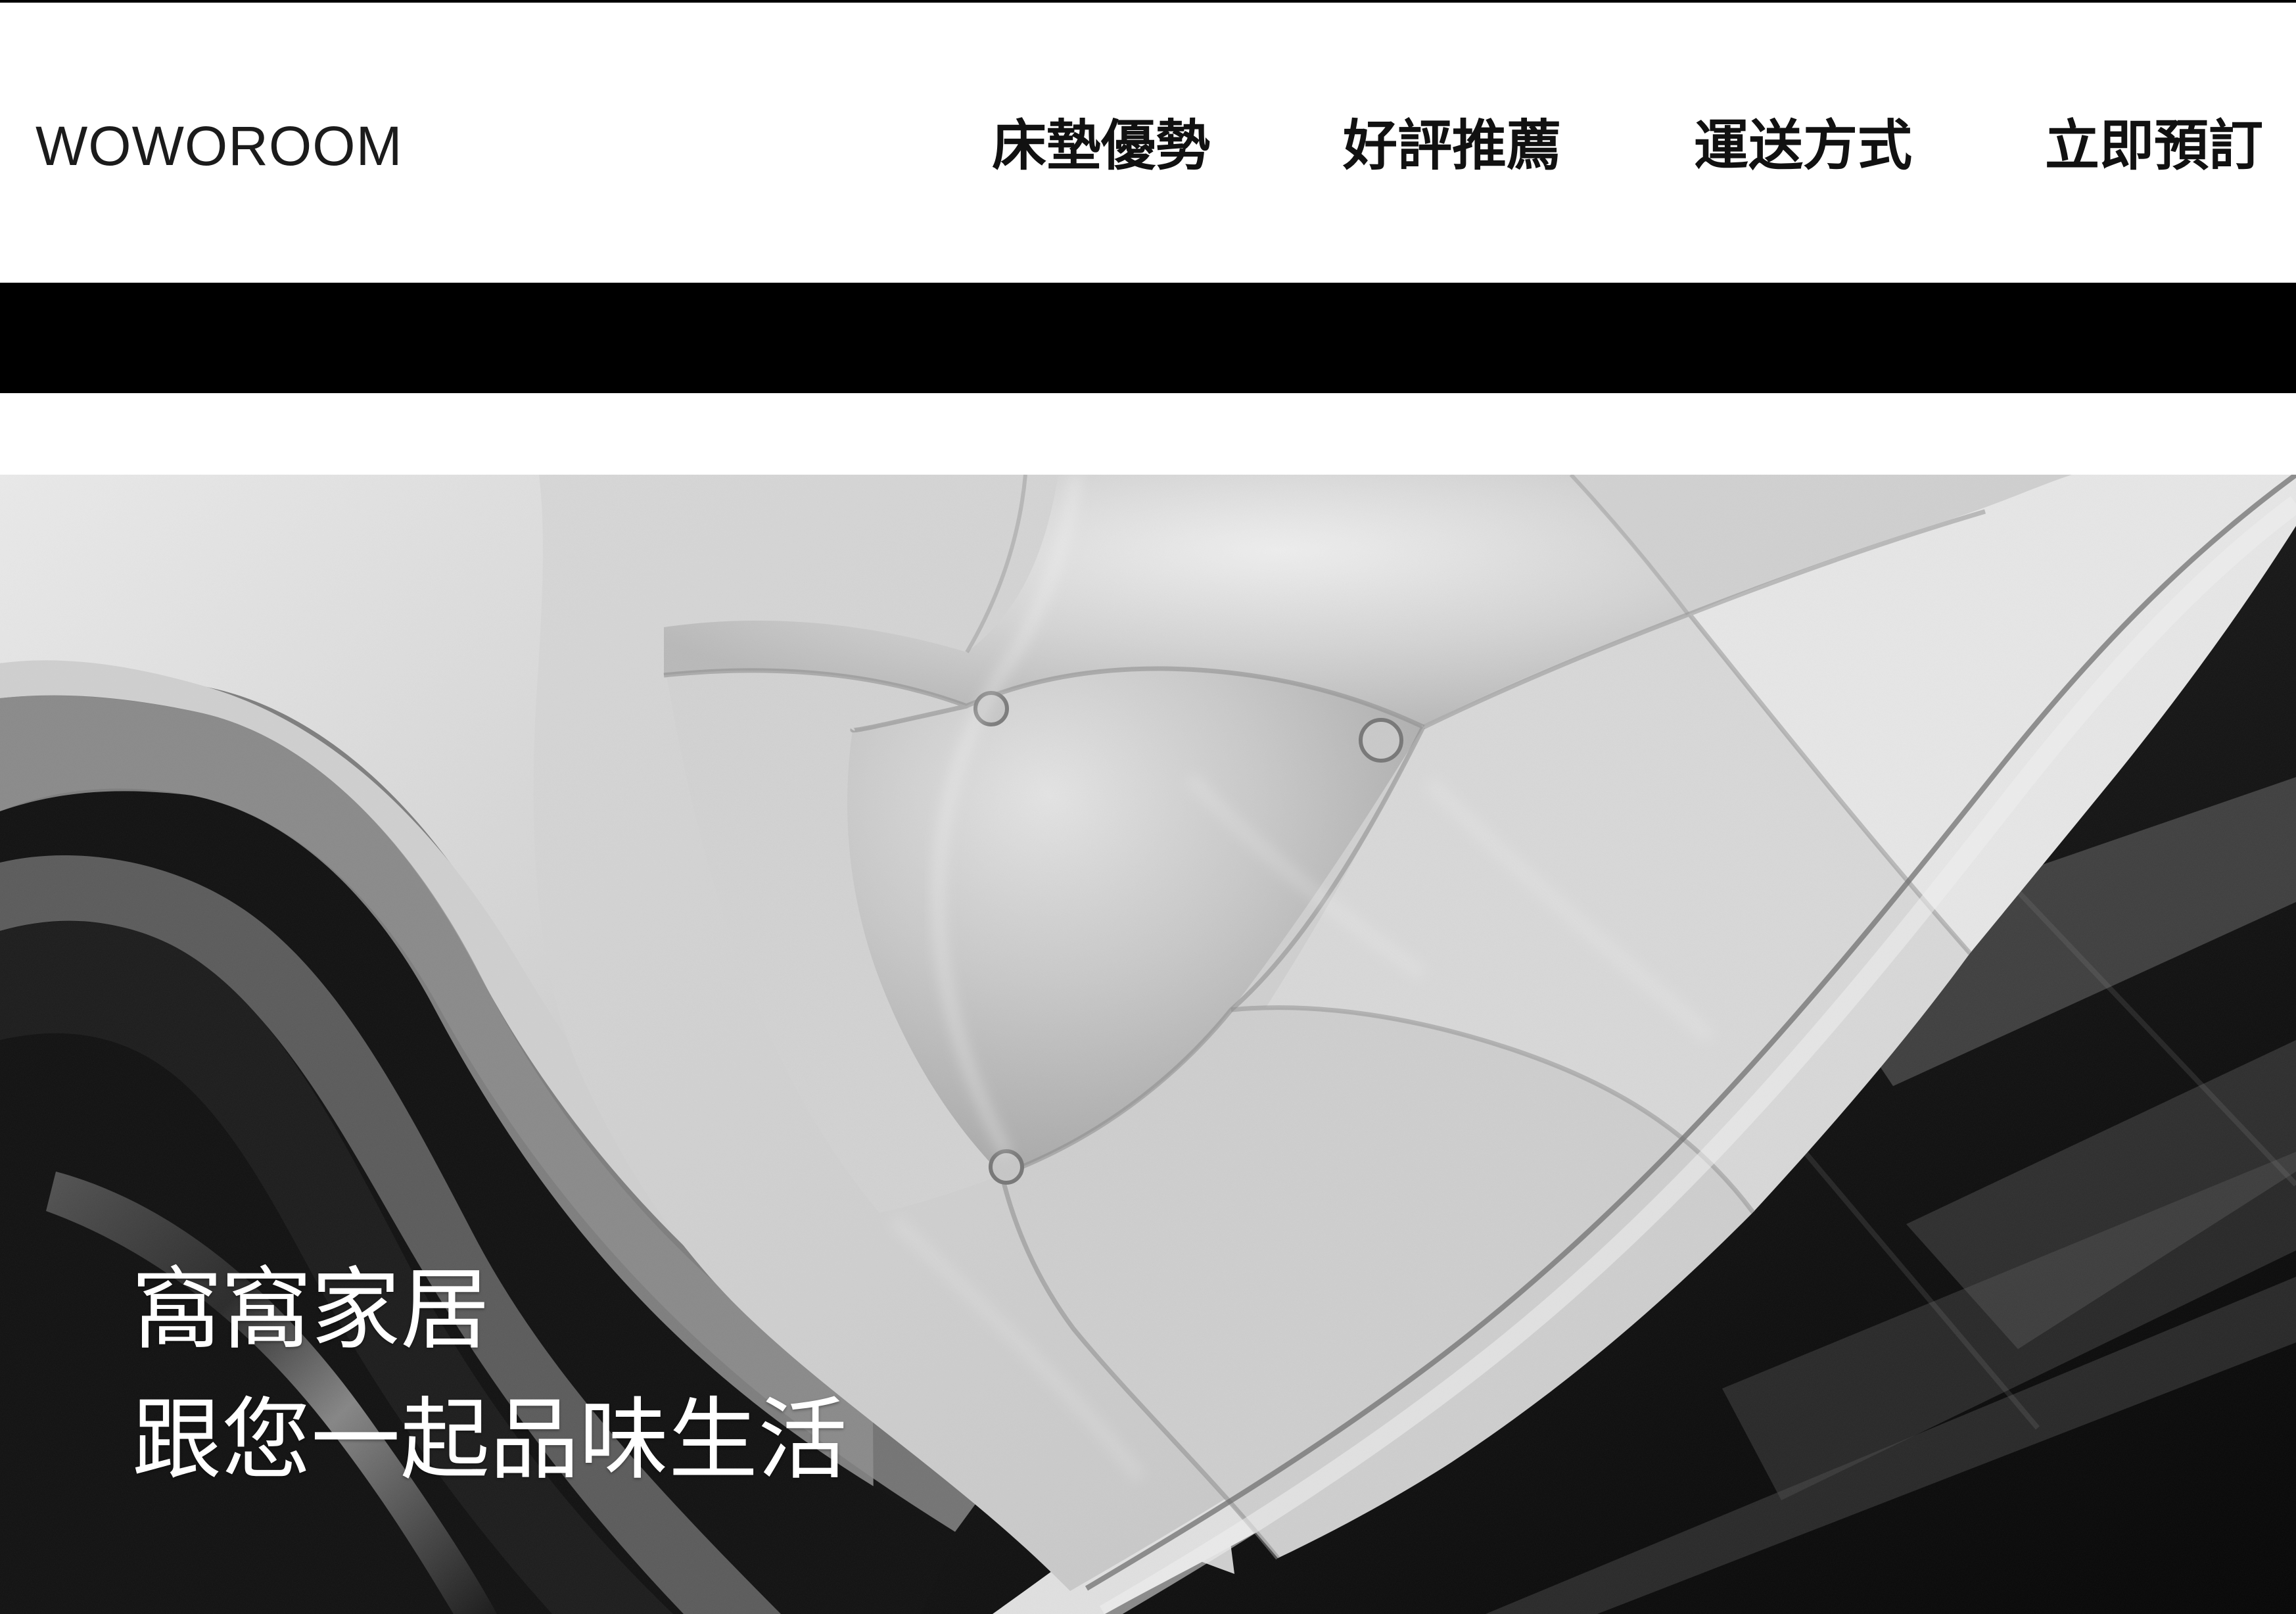 Image resolution: width=2296 pixels, height=1614 pixels. I want to click on hero-headline-line-2: 跟您一起品味生活, so click(489, 1440).